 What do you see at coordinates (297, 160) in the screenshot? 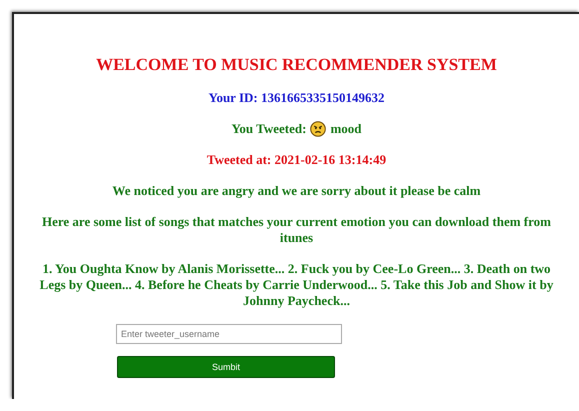
I see `tweet-time: Tweeted at: 2021-02-16 13:14:49` at bounding box center [297, 160].